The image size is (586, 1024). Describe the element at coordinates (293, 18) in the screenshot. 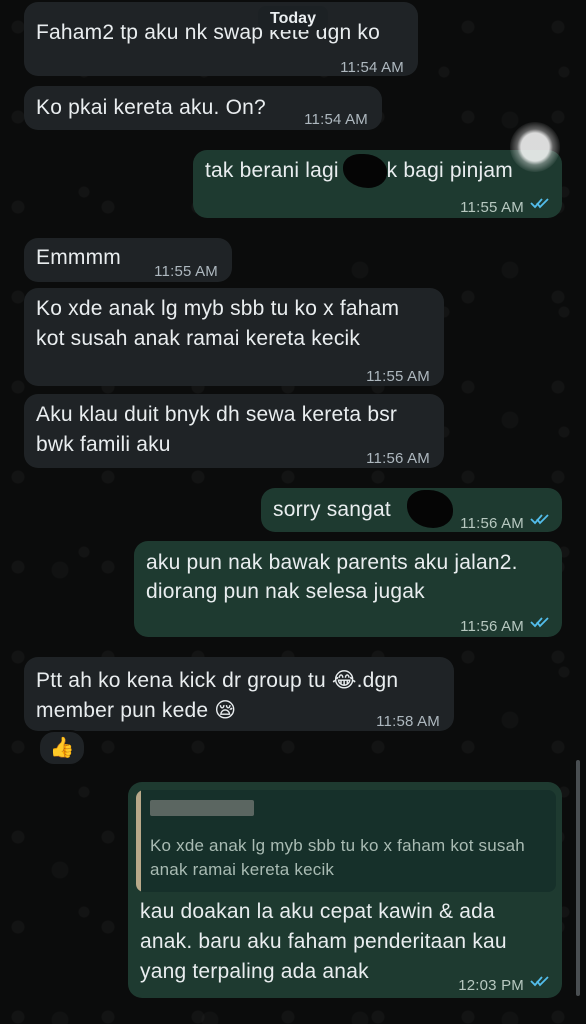

I see `date-separator: Today` at that location.